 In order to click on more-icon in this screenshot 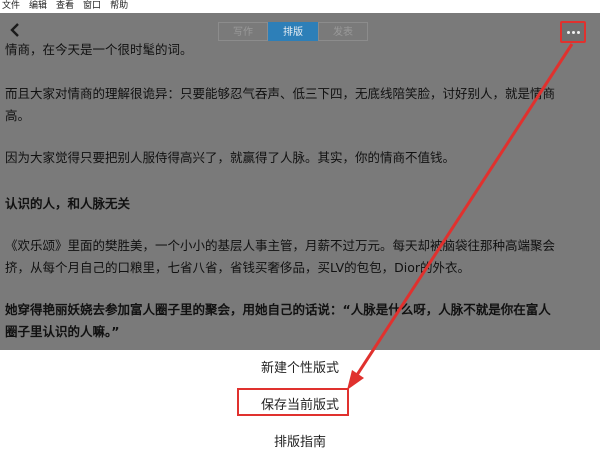, I will do `click(568, 32)`.